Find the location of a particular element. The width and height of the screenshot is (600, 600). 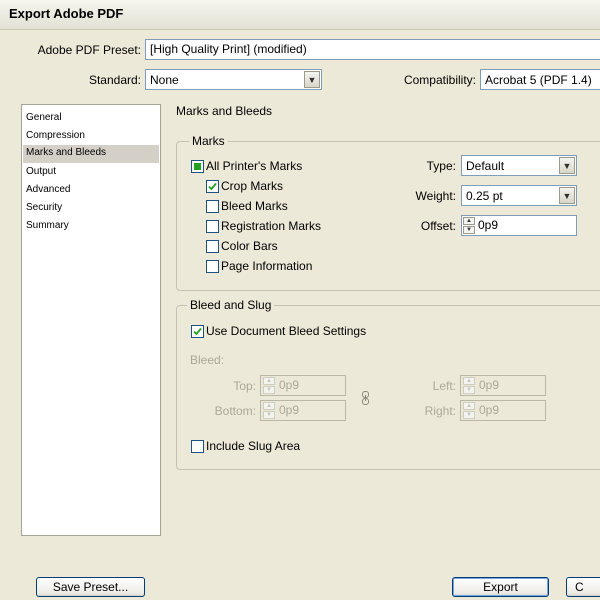

color-bars-label: Color Bars is located at coordinates (249, 246).